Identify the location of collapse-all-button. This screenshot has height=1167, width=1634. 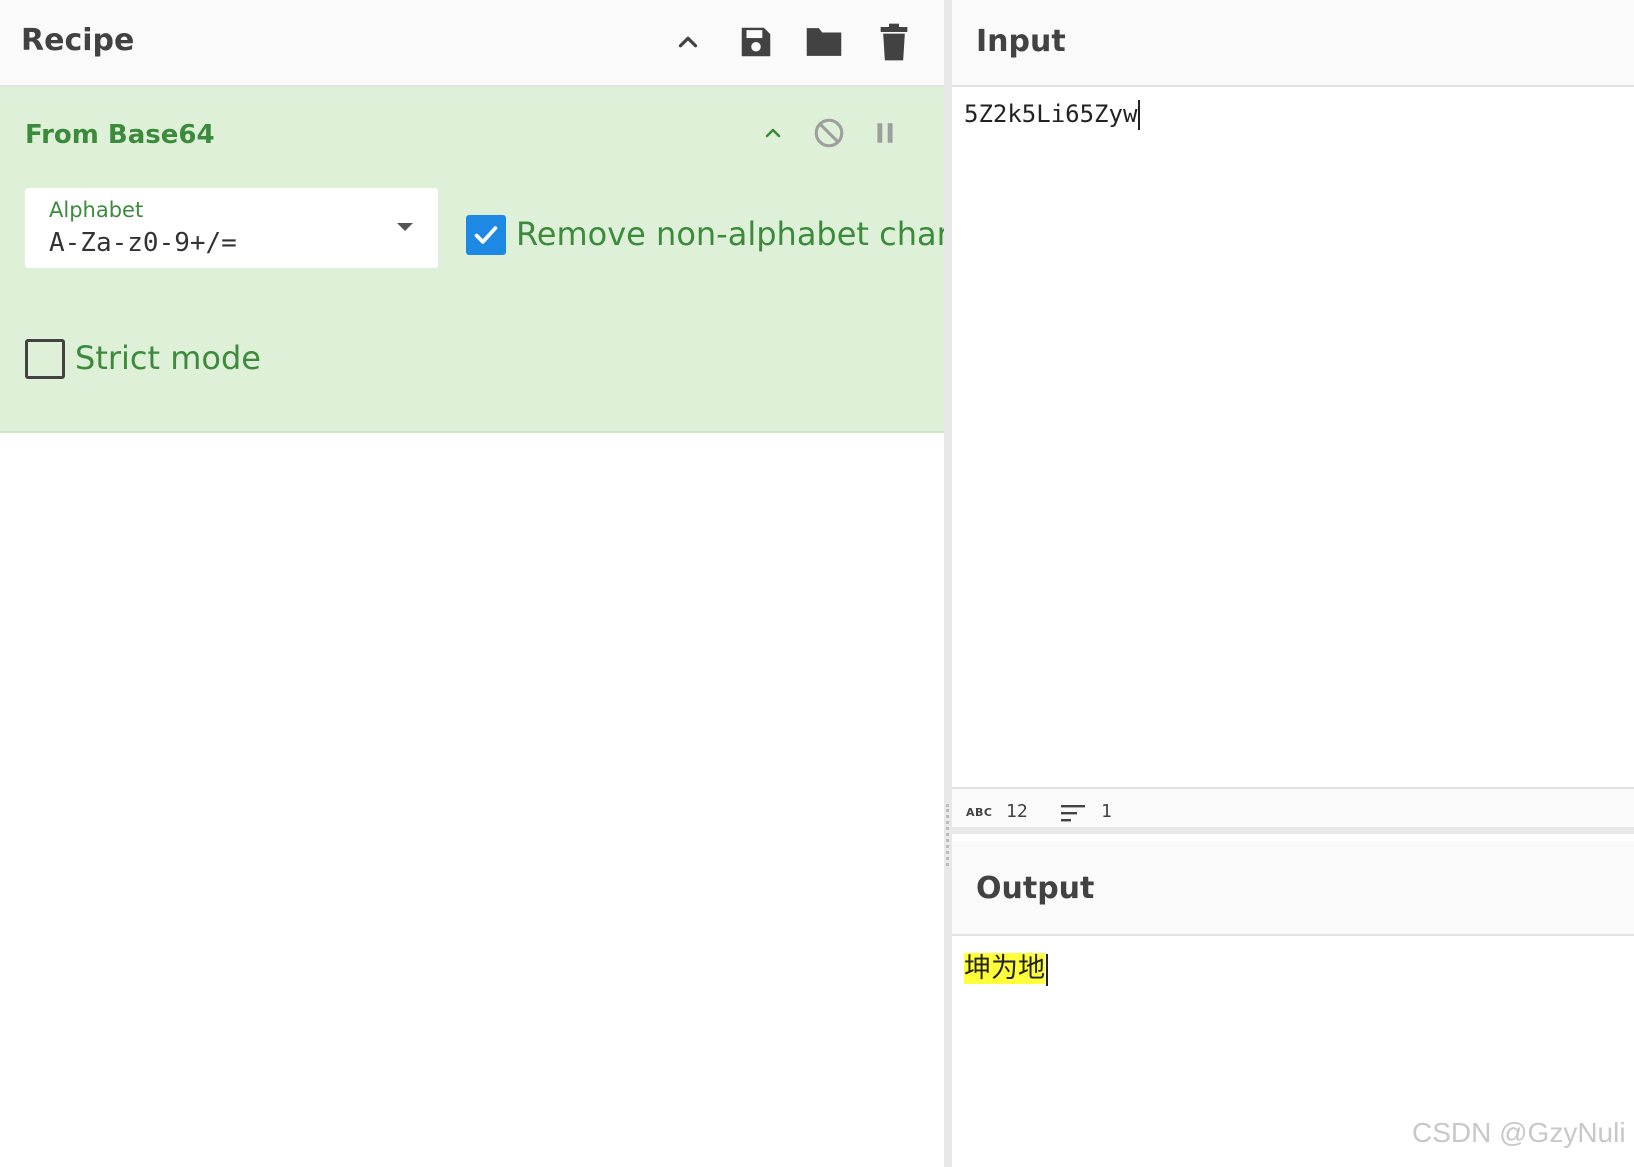
(688, 42).